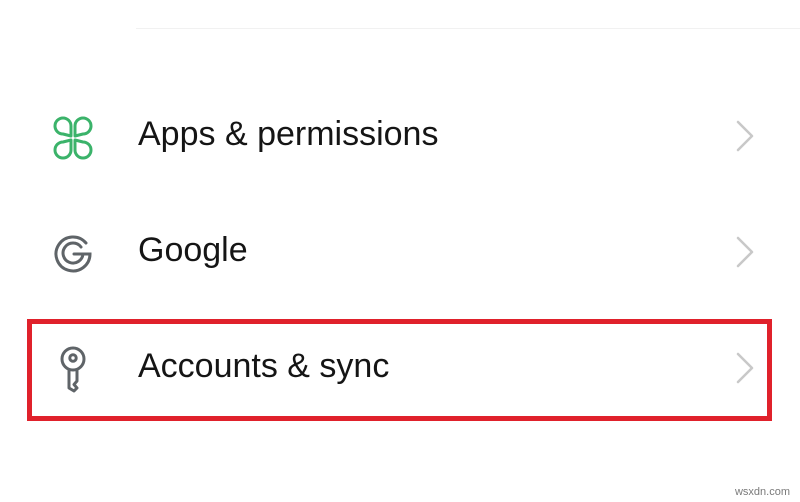 This screenshot has width=800, height=502. What do you see at coordinates (73, 370) in the screenshot?
I see `key-icon` at bounding box center [73, 370].